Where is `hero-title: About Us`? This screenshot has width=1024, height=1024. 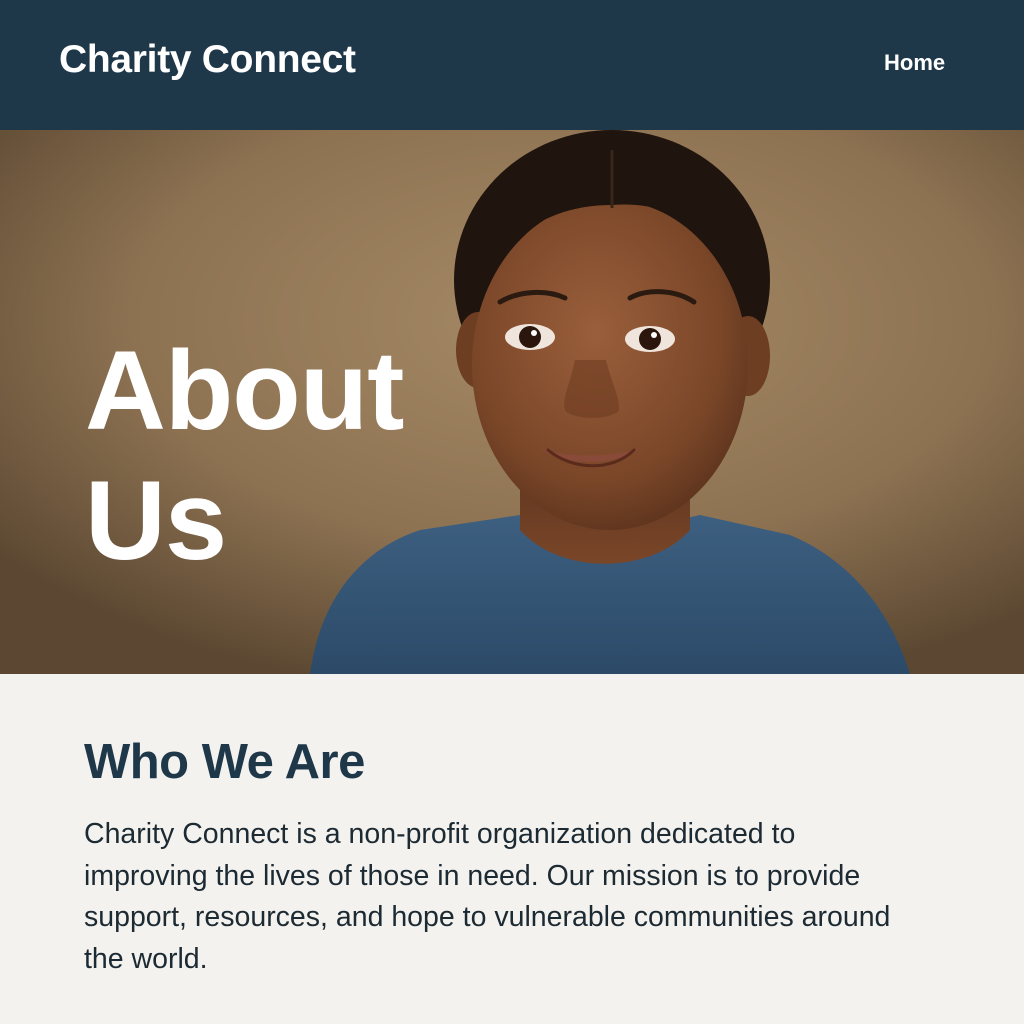
hero-title: About Us is located at coordinates (265, 456).